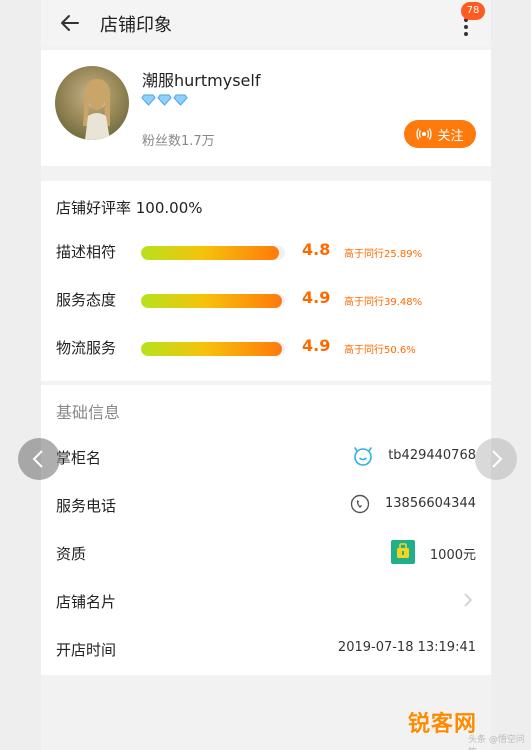  I want to click on watermark-logo: 锐客网, so click(443, 724).